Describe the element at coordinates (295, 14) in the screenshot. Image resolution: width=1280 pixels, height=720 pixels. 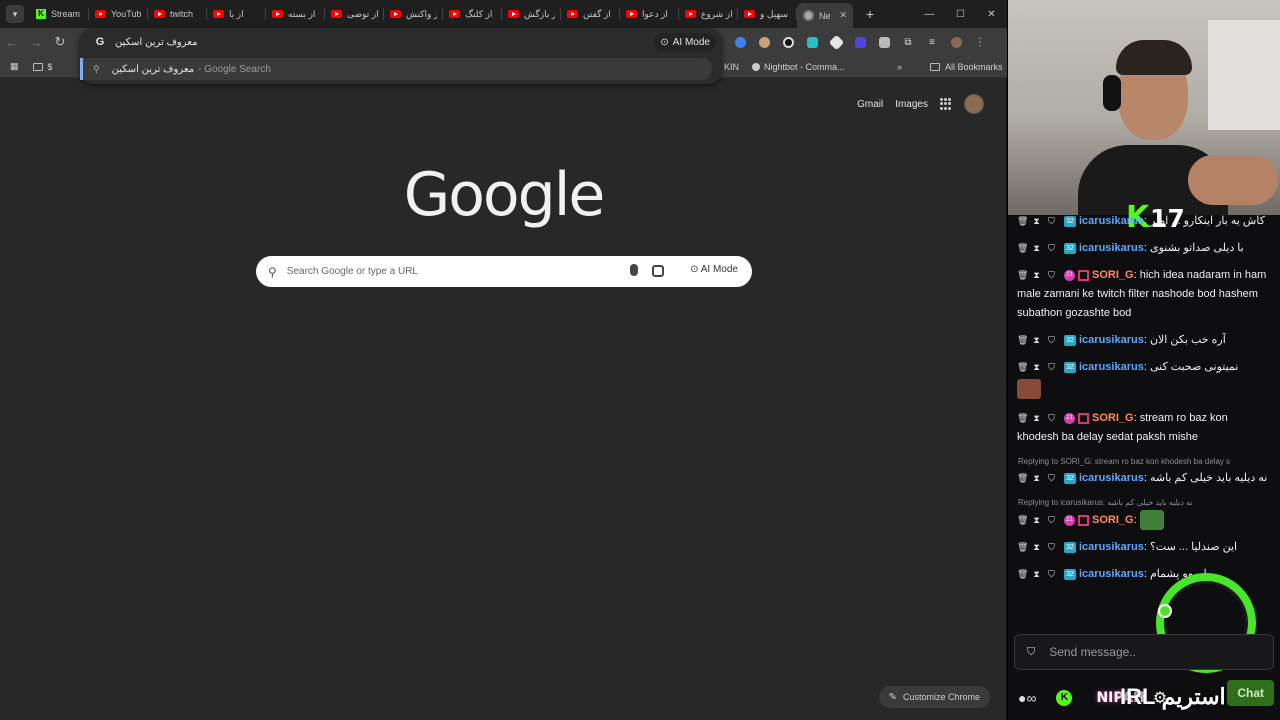
I see `tab-4: از بسته` at that location.